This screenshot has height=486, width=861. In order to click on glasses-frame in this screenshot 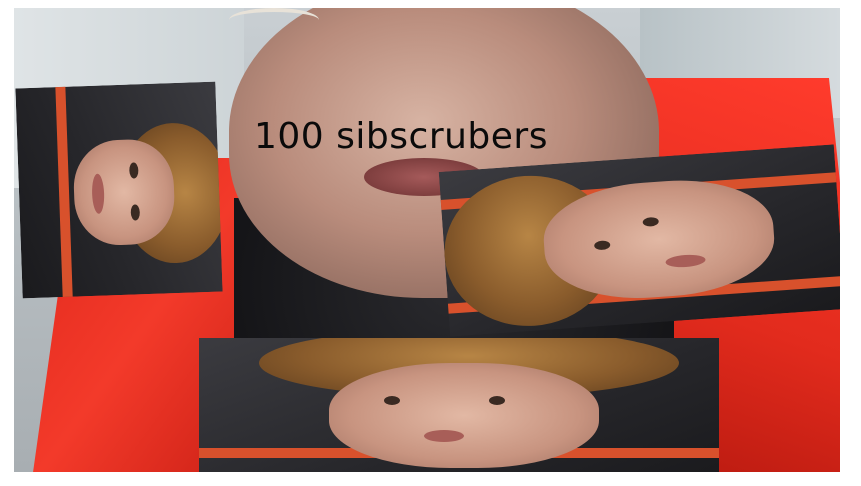, I will do `click(274, 20)`.